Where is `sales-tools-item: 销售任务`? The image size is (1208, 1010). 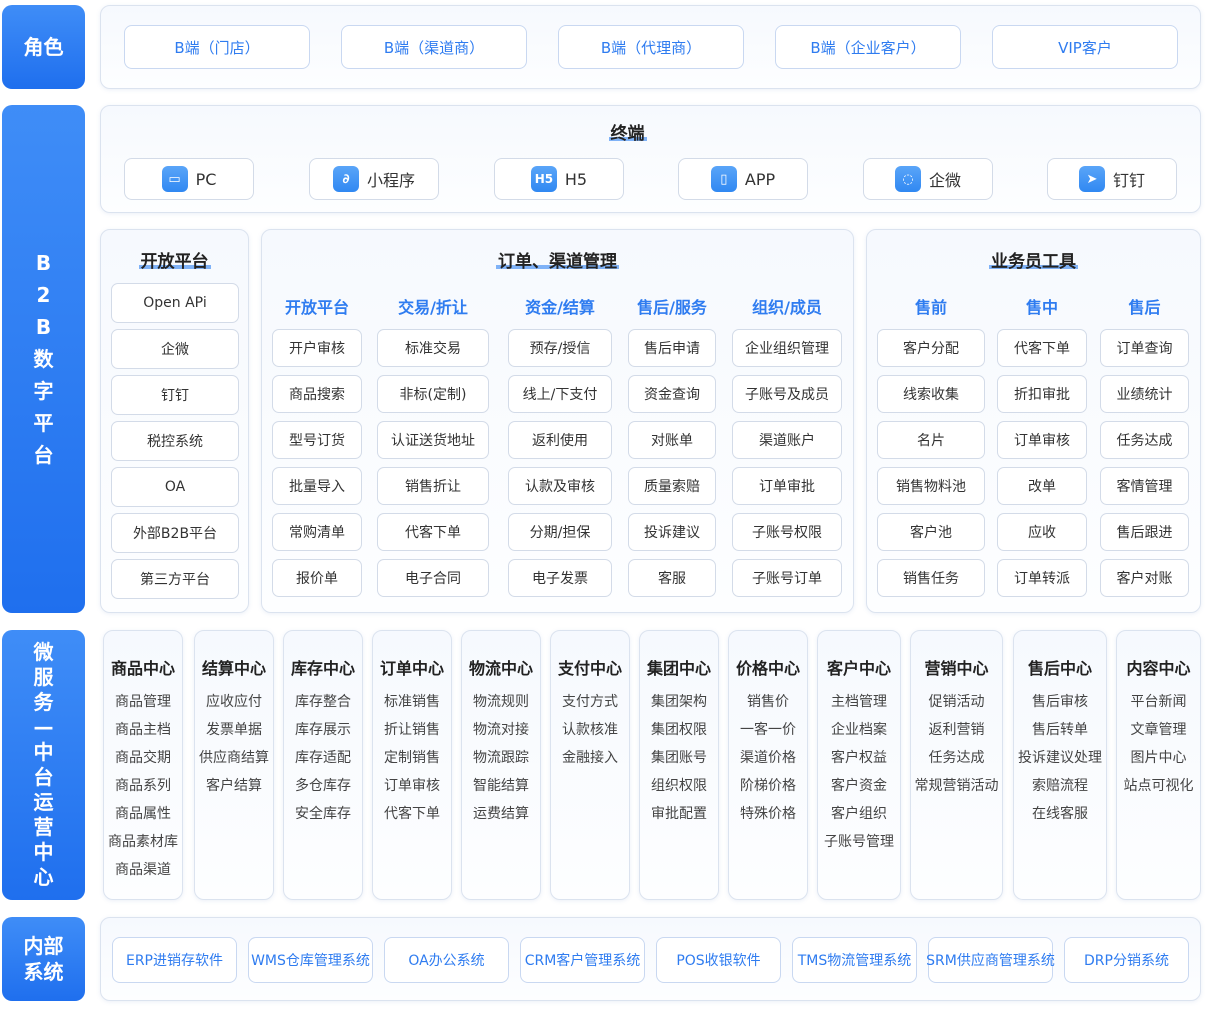 sales-tools-item: 销售任务 is located at coordinates (931, 578).